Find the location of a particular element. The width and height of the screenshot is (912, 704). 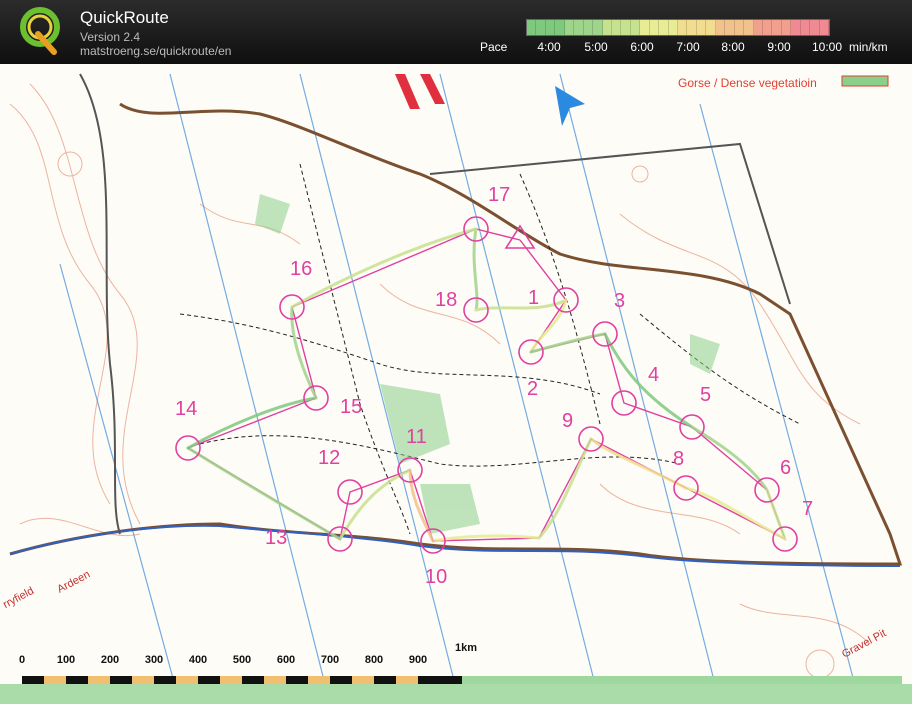

scale-label: 200 is located at coordinates (110, 660).